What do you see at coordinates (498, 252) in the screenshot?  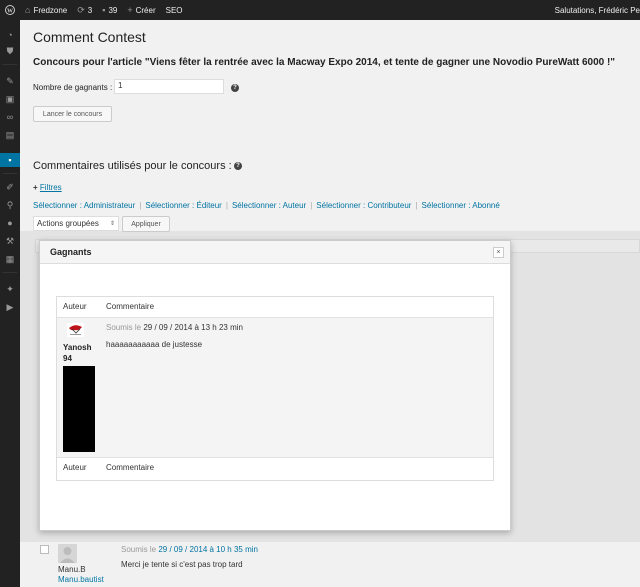 I see `close-button: ×` at bounding box center [498, 252].